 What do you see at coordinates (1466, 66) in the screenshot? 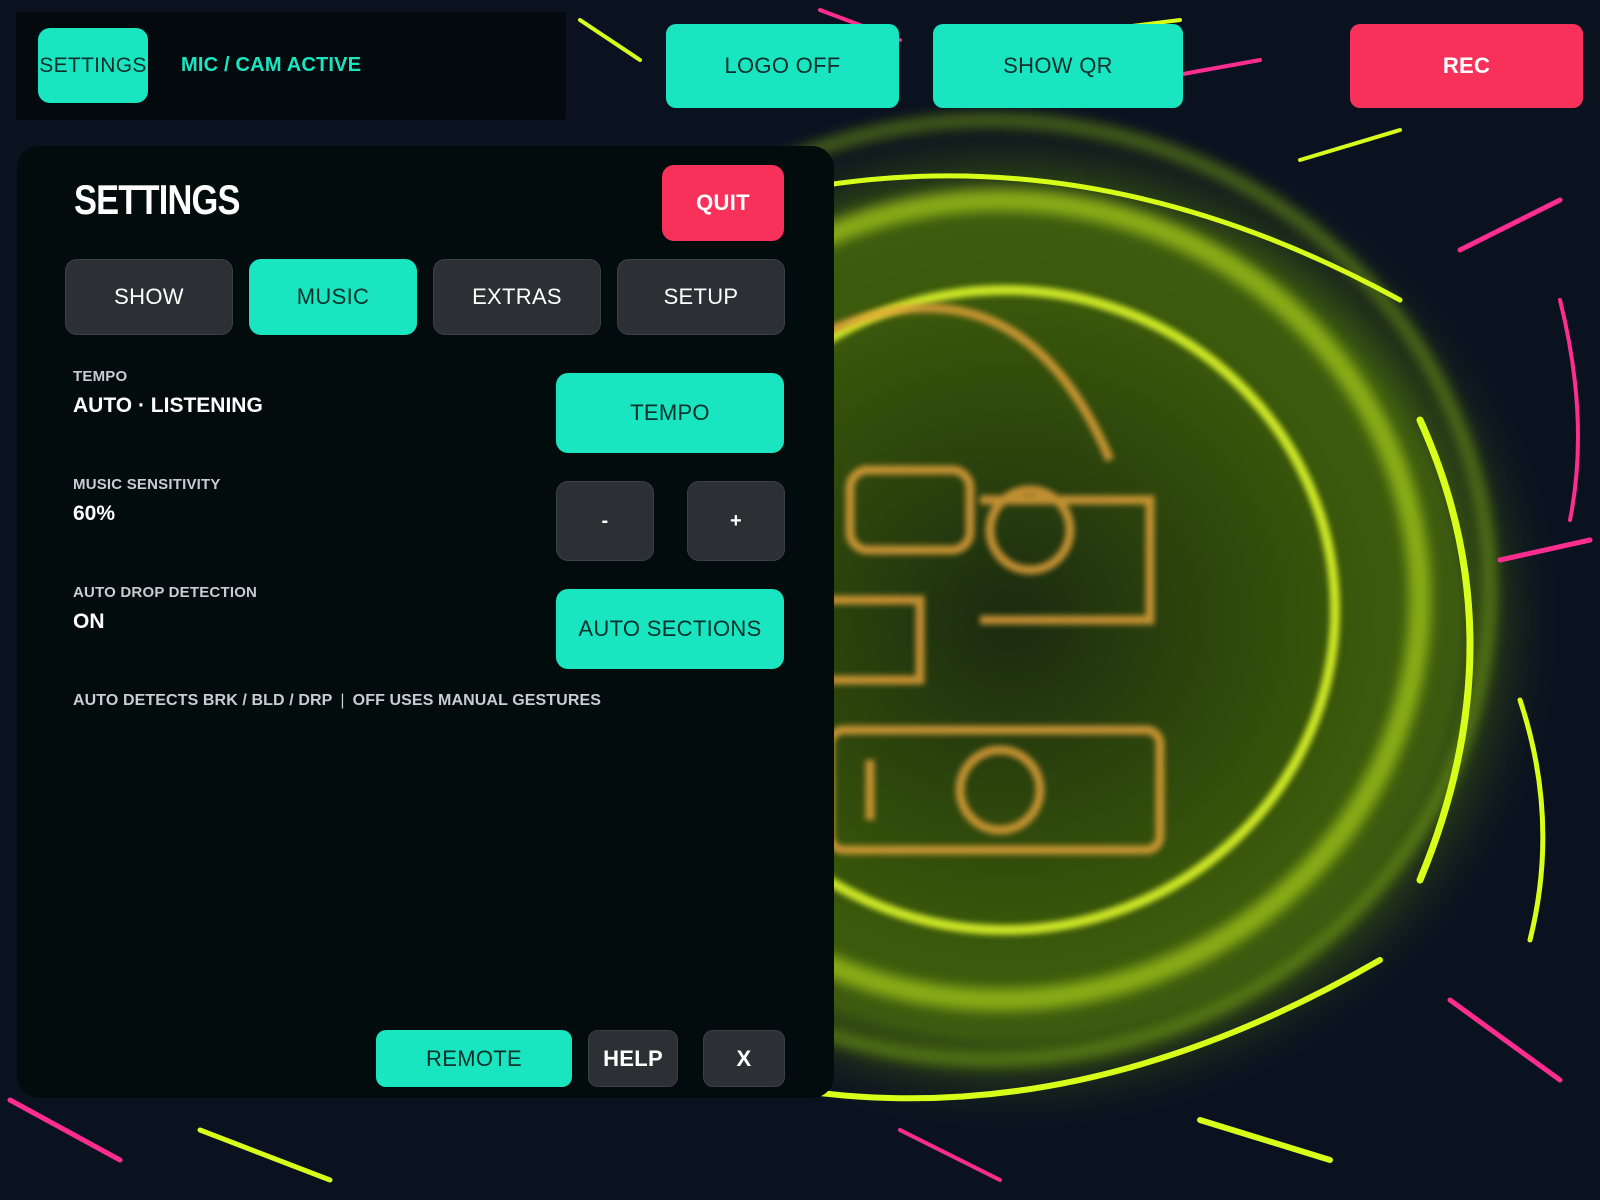
I see `record-button: REC` at bounding box center [1466, 66].